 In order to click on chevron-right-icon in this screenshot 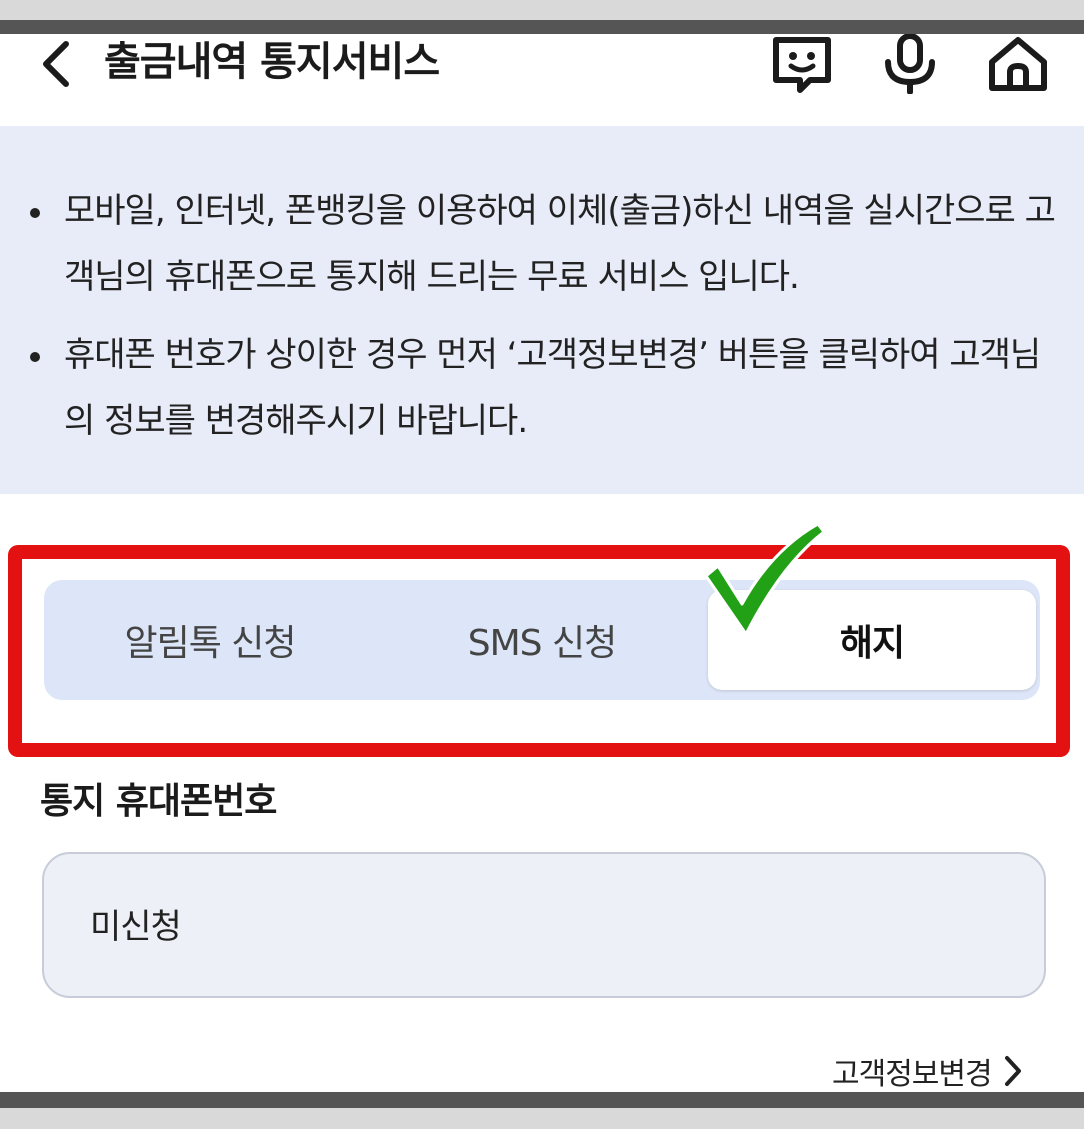, I will do `click(1012, 1071)`.